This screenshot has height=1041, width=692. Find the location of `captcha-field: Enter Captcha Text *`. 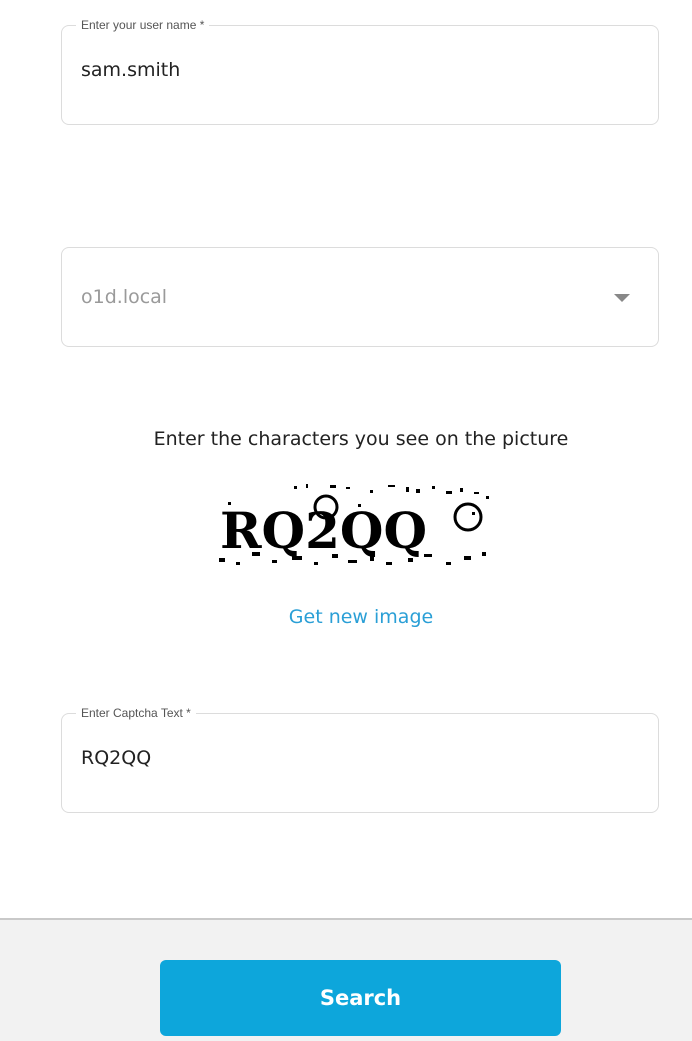

captcha-field: Enter Captcha Text * is located at coordinates (360, 759).